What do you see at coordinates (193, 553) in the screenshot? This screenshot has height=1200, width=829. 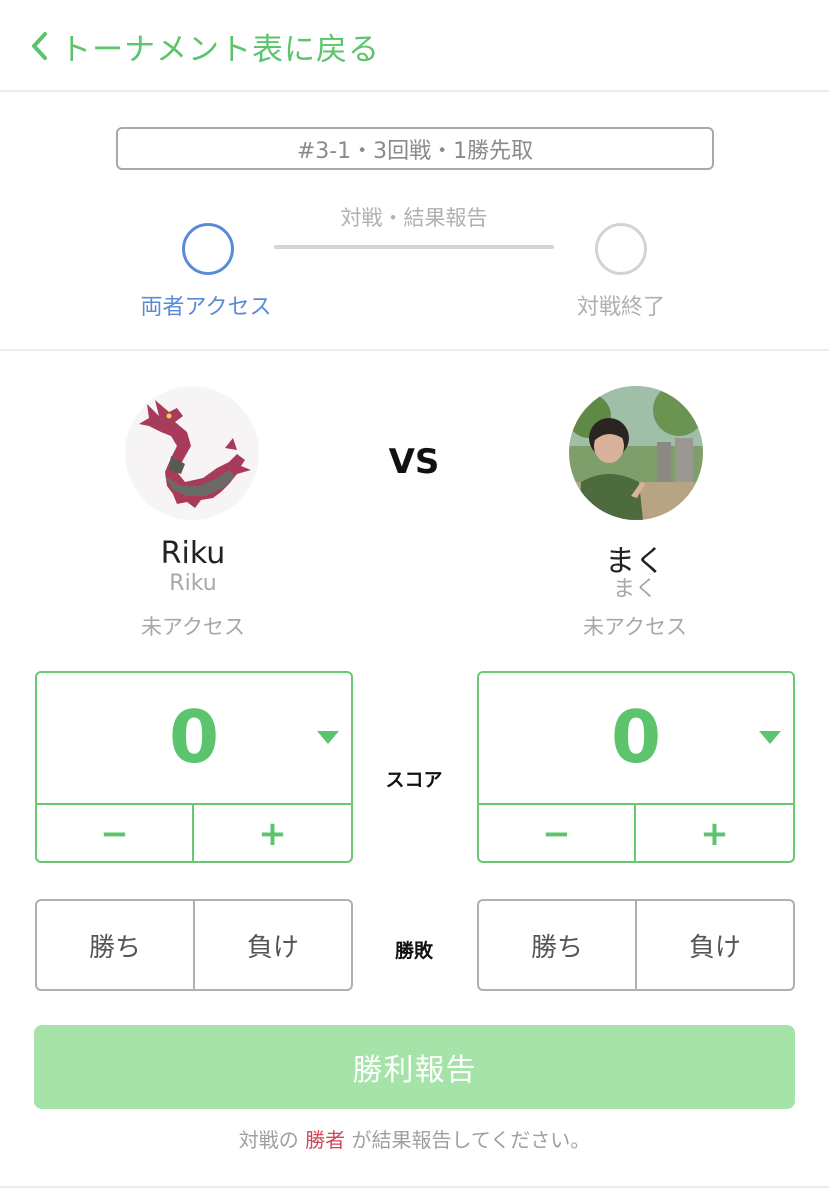 I see `player1-name: Riku` at bounding box center [193, 553].